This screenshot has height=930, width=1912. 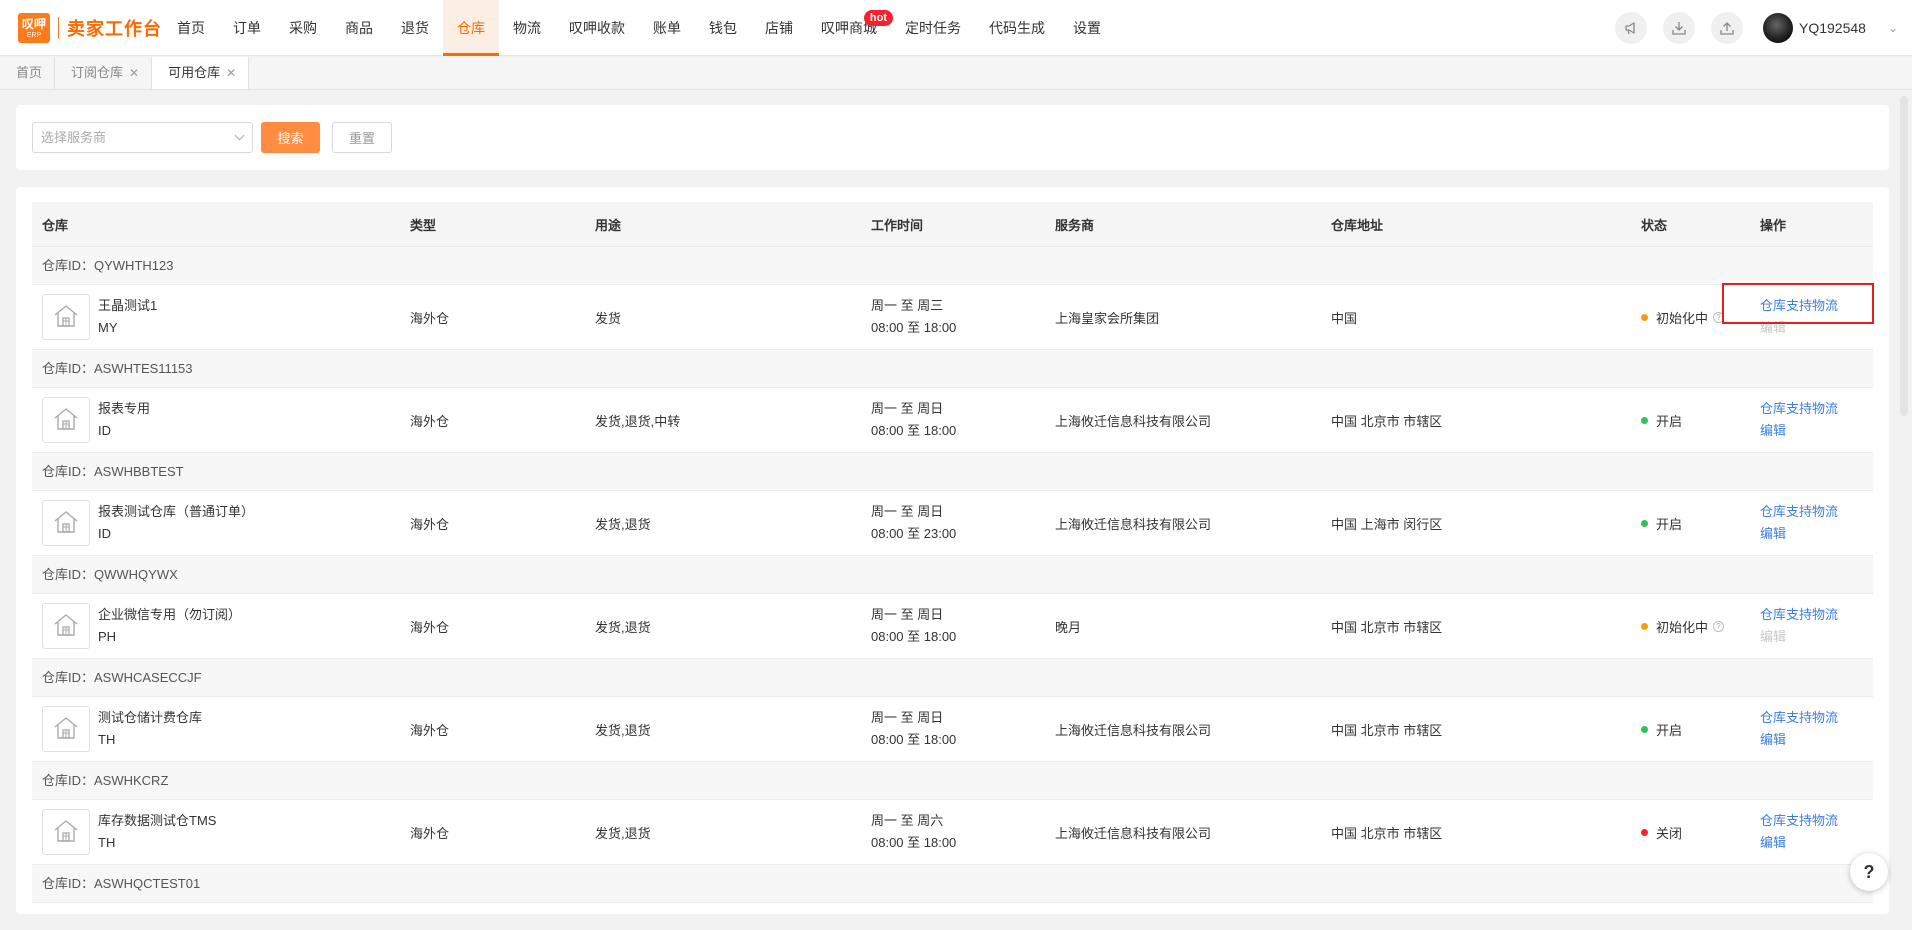 I want to click on nav-item-label: 设置, so click(x=1087, y=28).